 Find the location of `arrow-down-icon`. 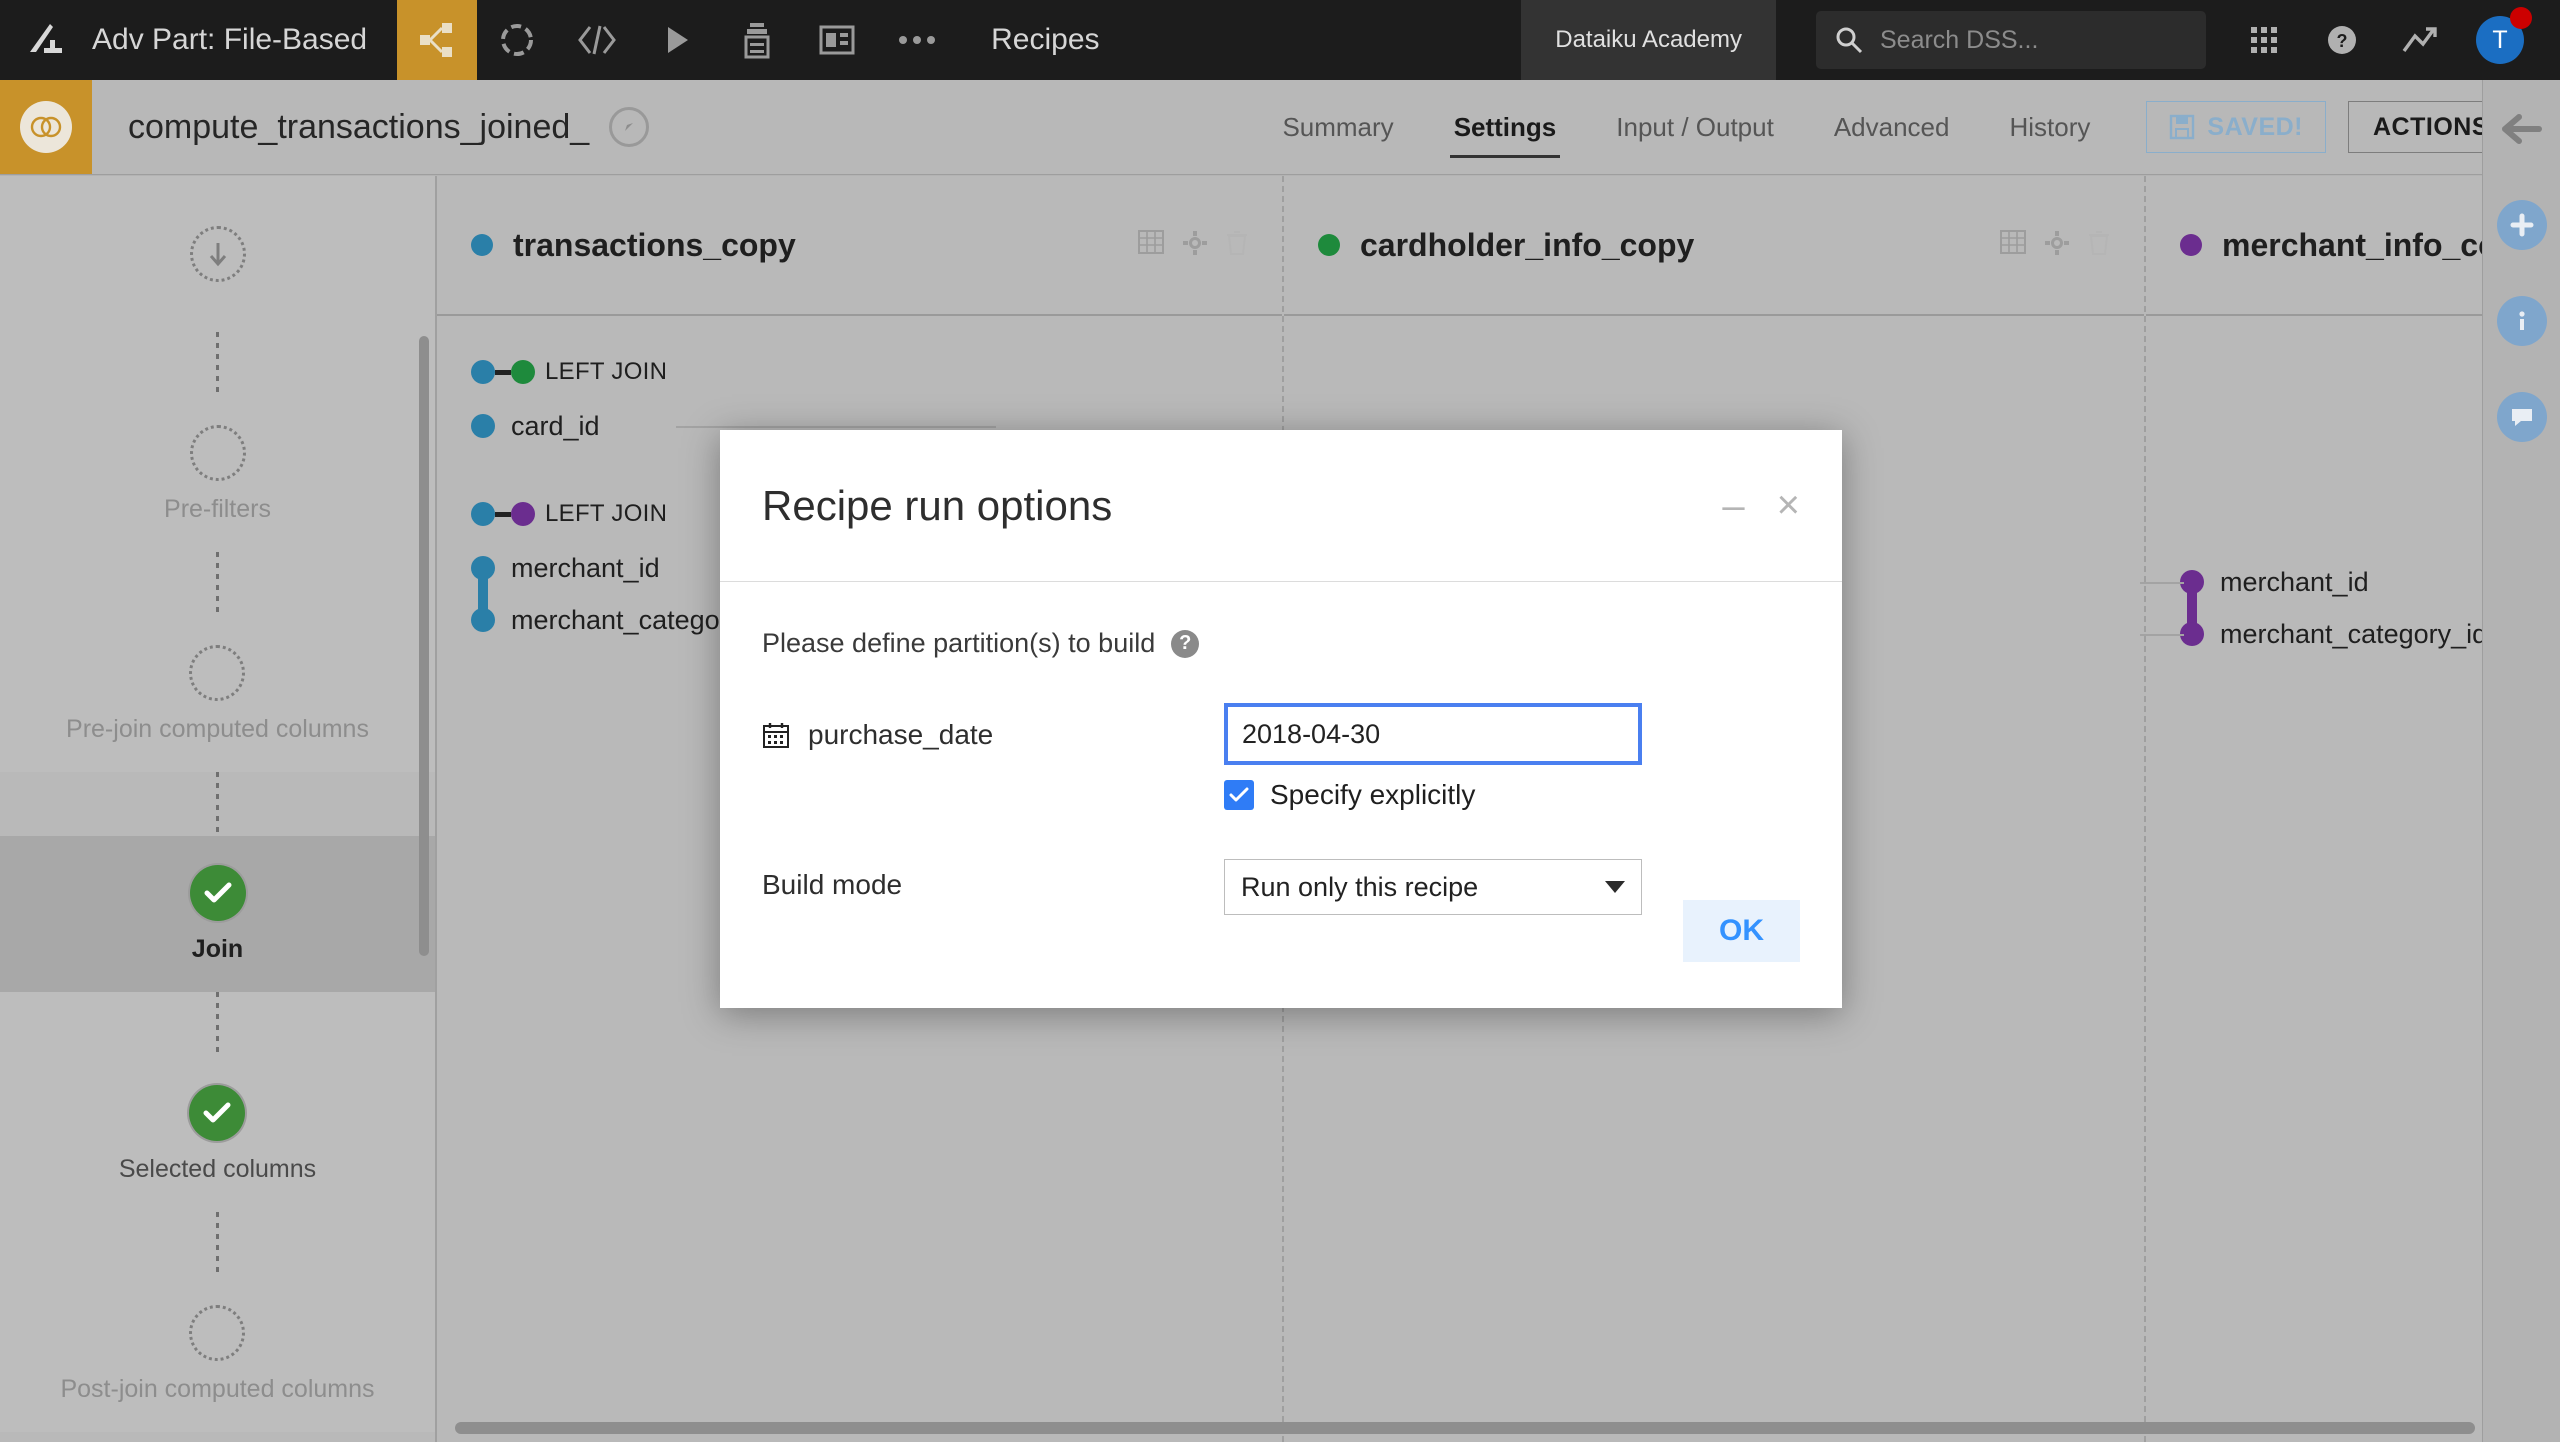

arrow-down-icon is located at coordinates (217, 254).